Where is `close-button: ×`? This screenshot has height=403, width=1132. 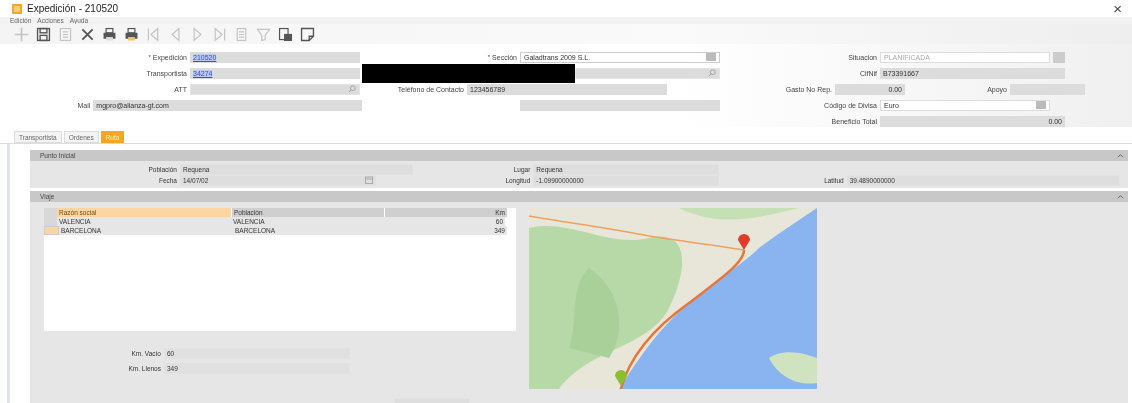 close-button: × is located at coordinates (1117, 8).